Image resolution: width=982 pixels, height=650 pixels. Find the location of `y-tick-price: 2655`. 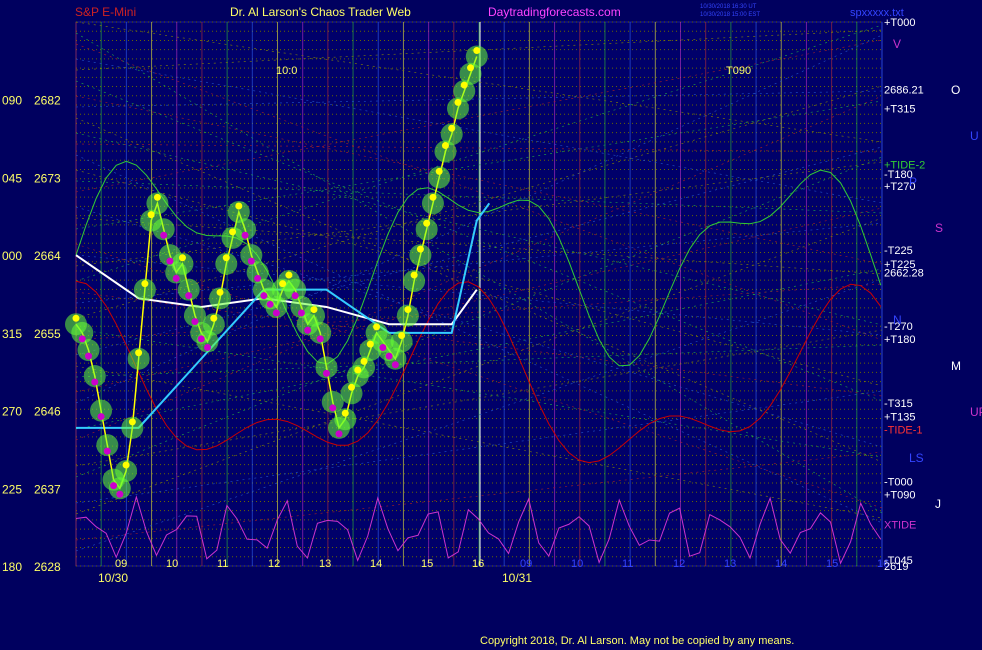

y-tick-price: 2655 is located at coordinates (47, 334).